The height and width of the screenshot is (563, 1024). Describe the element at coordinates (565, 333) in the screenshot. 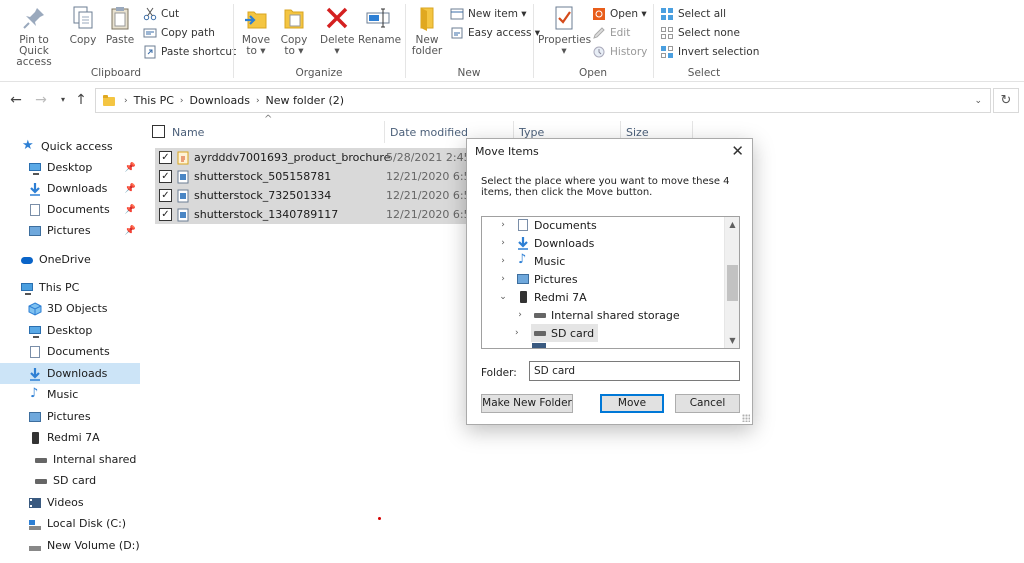

I see `tree-item-sd-card: SD card` at that location.